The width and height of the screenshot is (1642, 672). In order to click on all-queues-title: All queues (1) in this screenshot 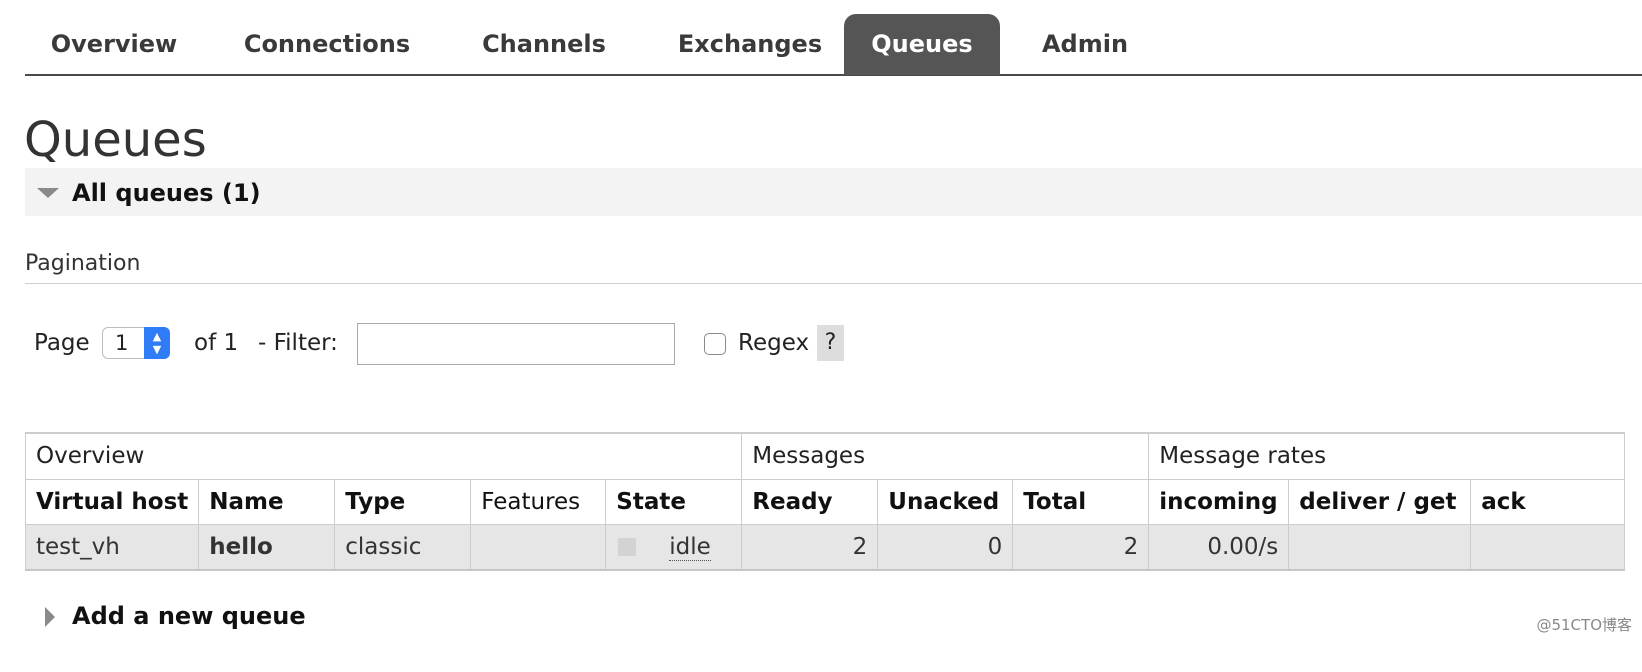, I will do `click(166, 193)`.